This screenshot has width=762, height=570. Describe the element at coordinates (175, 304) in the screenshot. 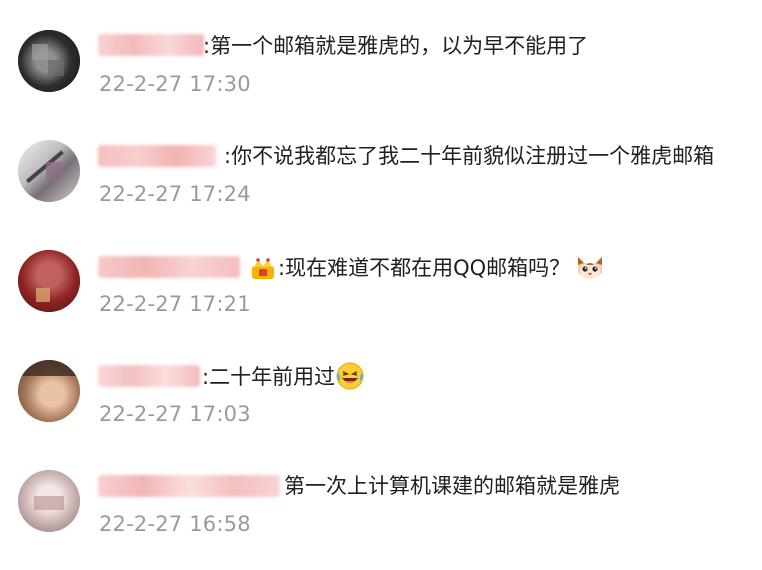

I see `comment-time: 22-2-27 17:21` at that location.